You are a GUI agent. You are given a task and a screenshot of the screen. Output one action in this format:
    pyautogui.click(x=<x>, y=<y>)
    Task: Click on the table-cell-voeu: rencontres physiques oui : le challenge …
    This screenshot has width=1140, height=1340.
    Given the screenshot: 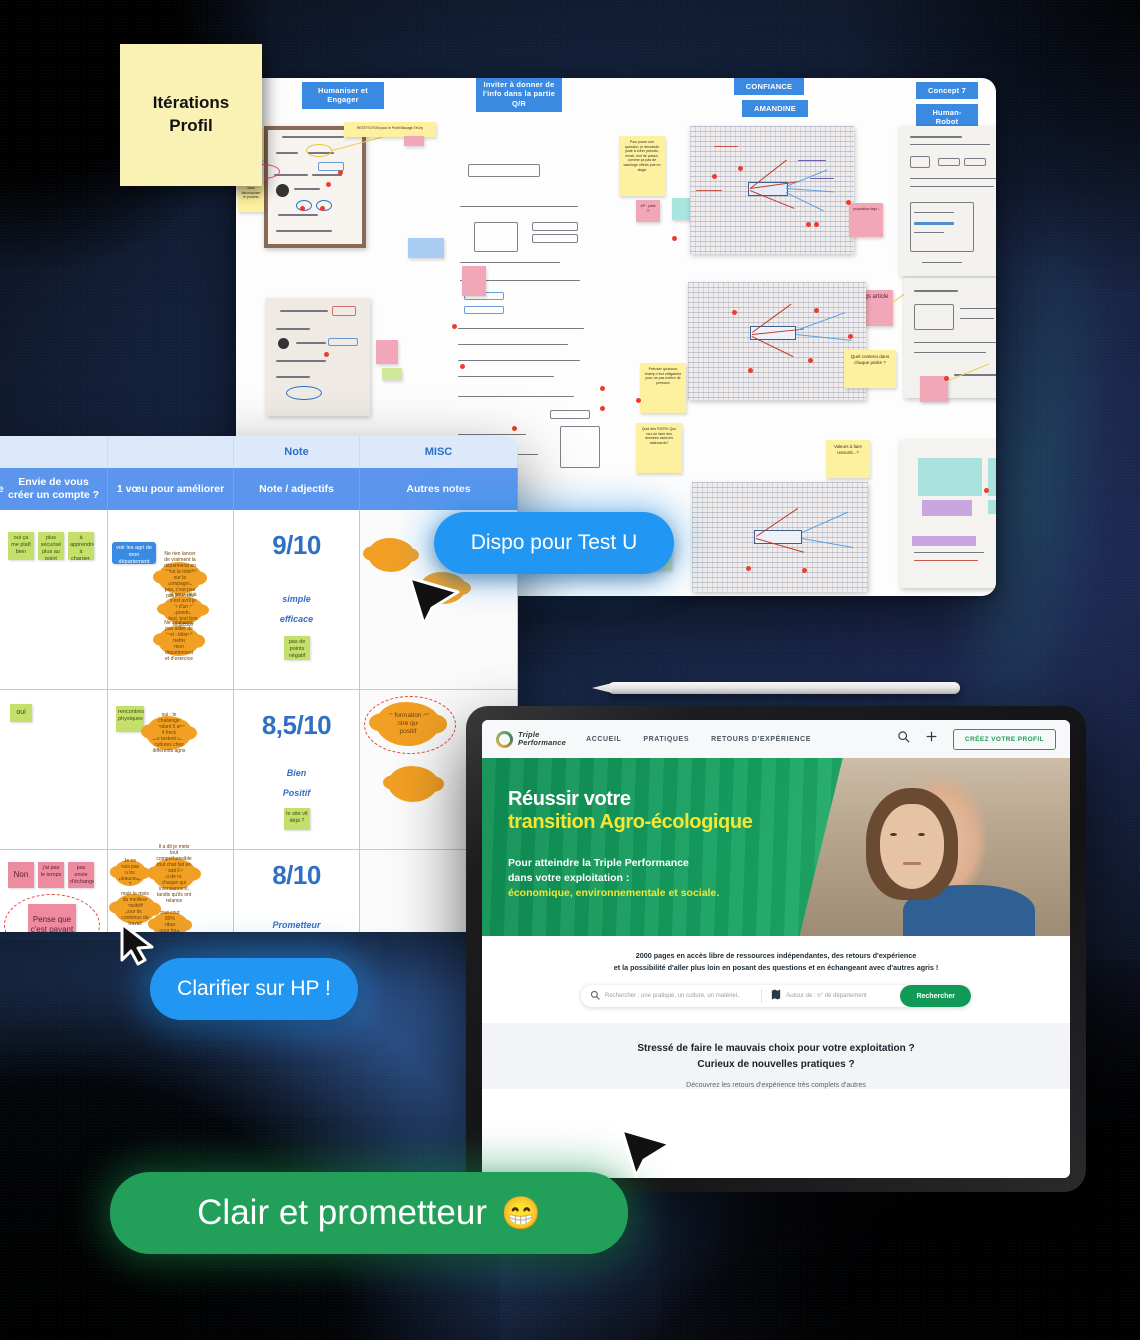 What is the action you would take?
    pyautogui.click(x=171, y=769)
    